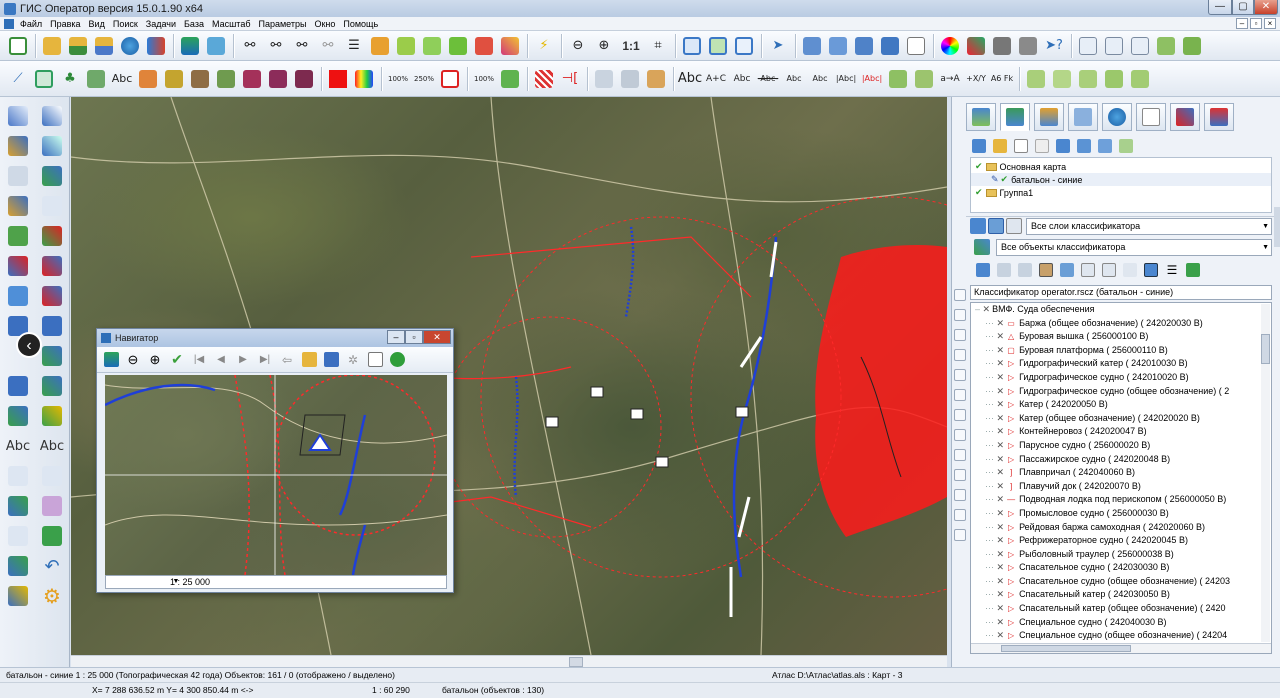 This screenshot has height=698, width=1280. What do you see at coordinates (1140, 46) in the screenshot?
I see `grid3-button` at bounding box center [1140, 46].